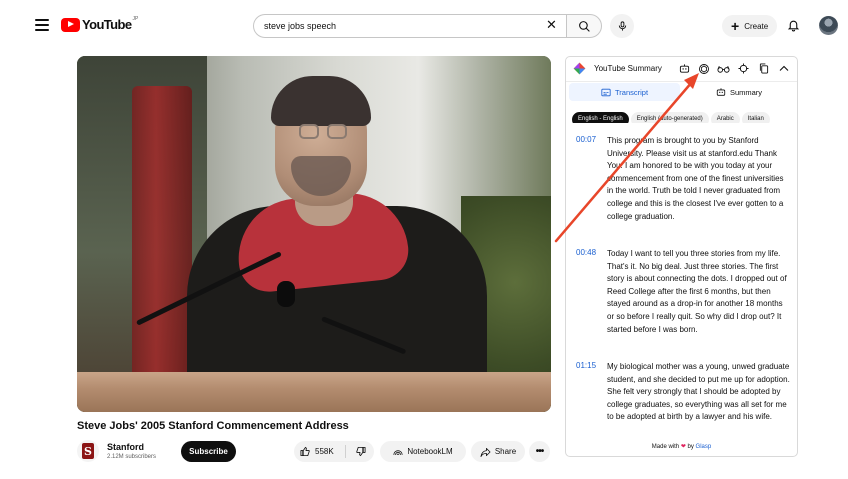 Image resolution: width=848 pixels, height=479 pixels. What do you see at coordinates (690, 447) in the screenshot?
I see `footer-by-label: by` at bounding box center [690, 447].